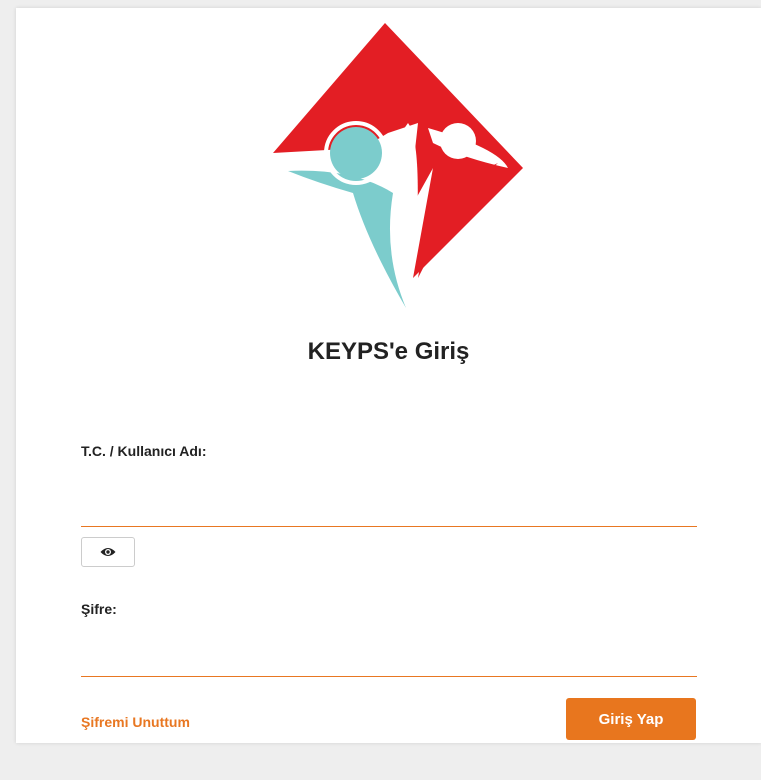  What do you see at coordinates (144, 451) in the screenshot?
I see `username-label: T.C. / Kullanıcı Adı:` at bounding box center [144, 451].